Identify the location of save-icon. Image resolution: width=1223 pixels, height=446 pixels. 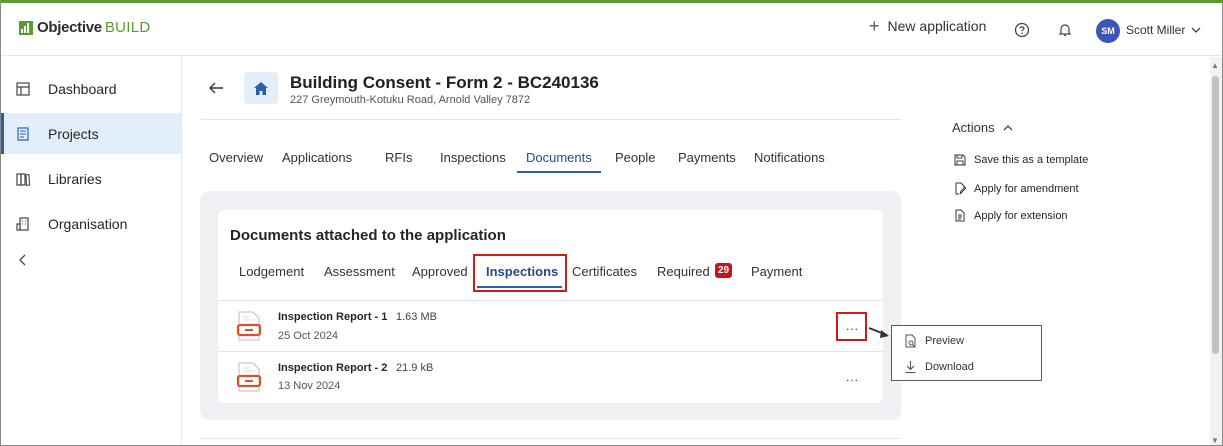
(960, 160).